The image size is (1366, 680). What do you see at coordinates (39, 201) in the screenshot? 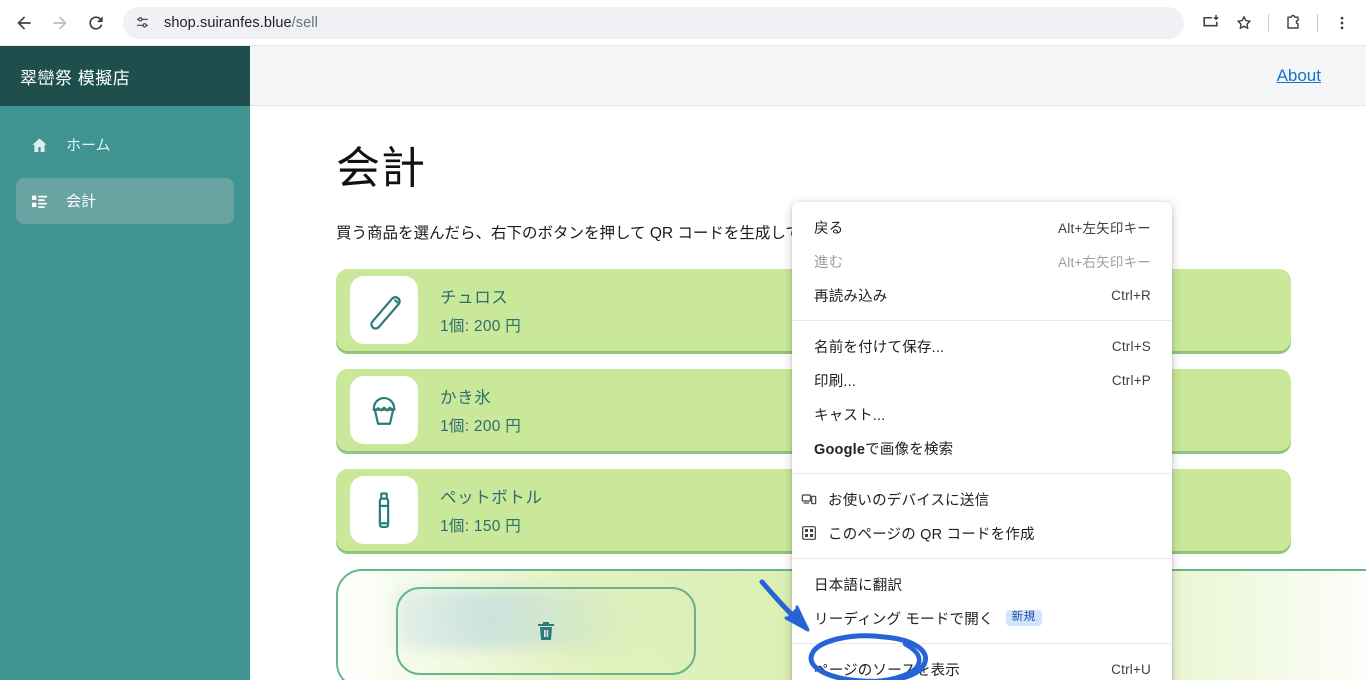
I see `list-icon` at bounding box center [39, 201].